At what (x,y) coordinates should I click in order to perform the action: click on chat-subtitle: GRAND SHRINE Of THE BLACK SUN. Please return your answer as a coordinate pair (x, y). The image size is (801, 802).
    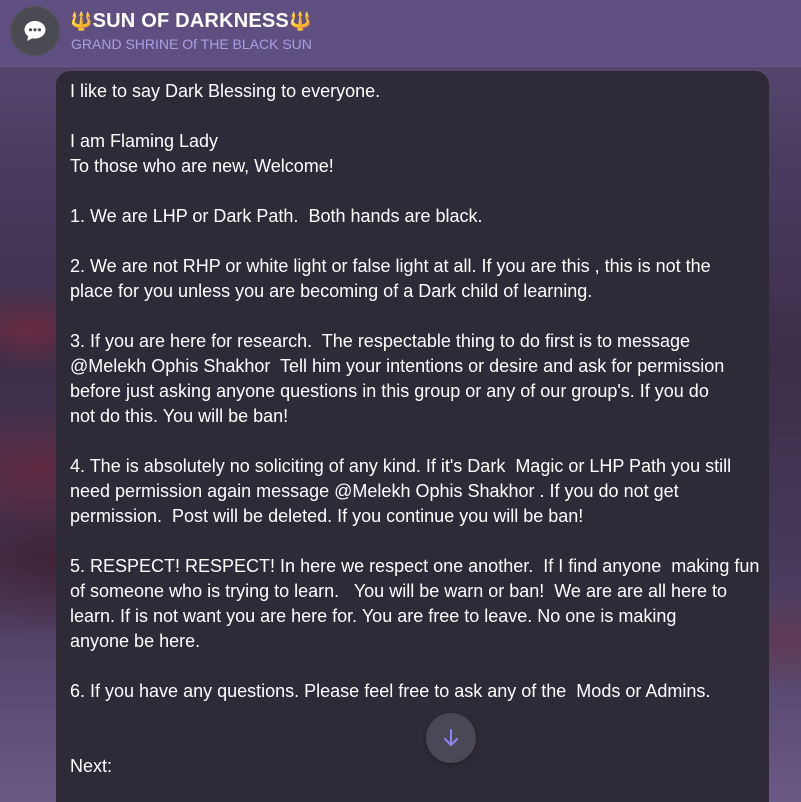
    Looking at the image, I should click on (191, 44).